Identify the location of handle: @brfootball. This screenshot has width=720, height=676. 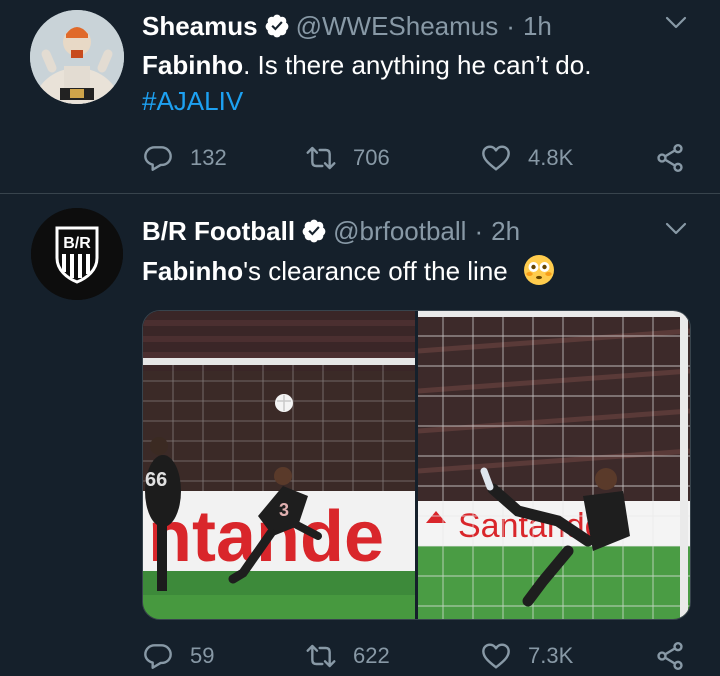
(399, 231).